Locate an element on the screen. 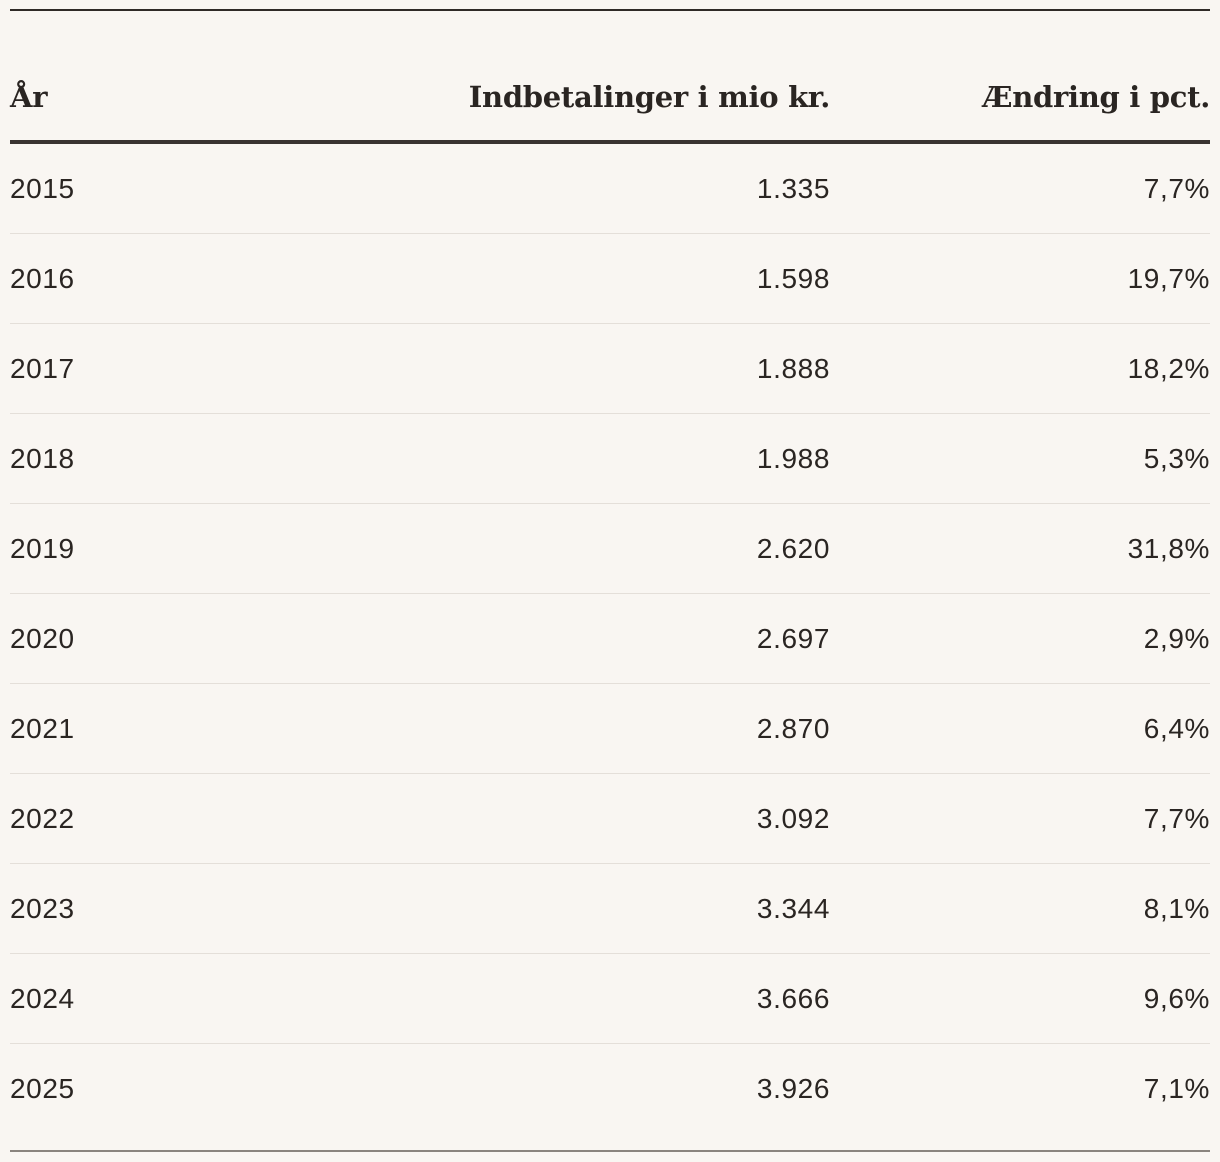 The width and height of the screenshot is (1220, 1162). column-header-change: Ændring i pct. is located at coordinates (1020, 99).